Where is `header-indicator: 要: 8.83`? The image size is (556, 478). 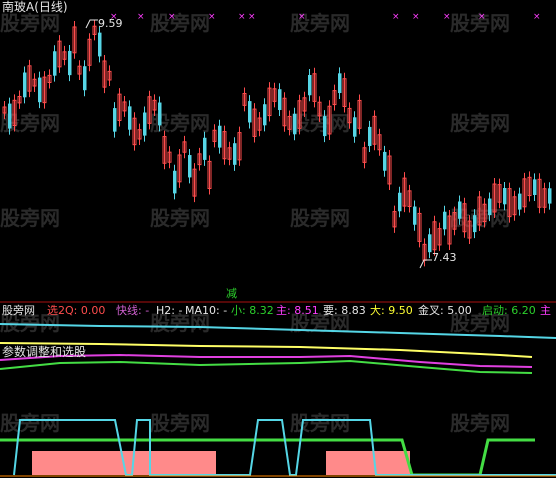 header-indicator: 要: 8.83 is located at coordinates (344, 310).